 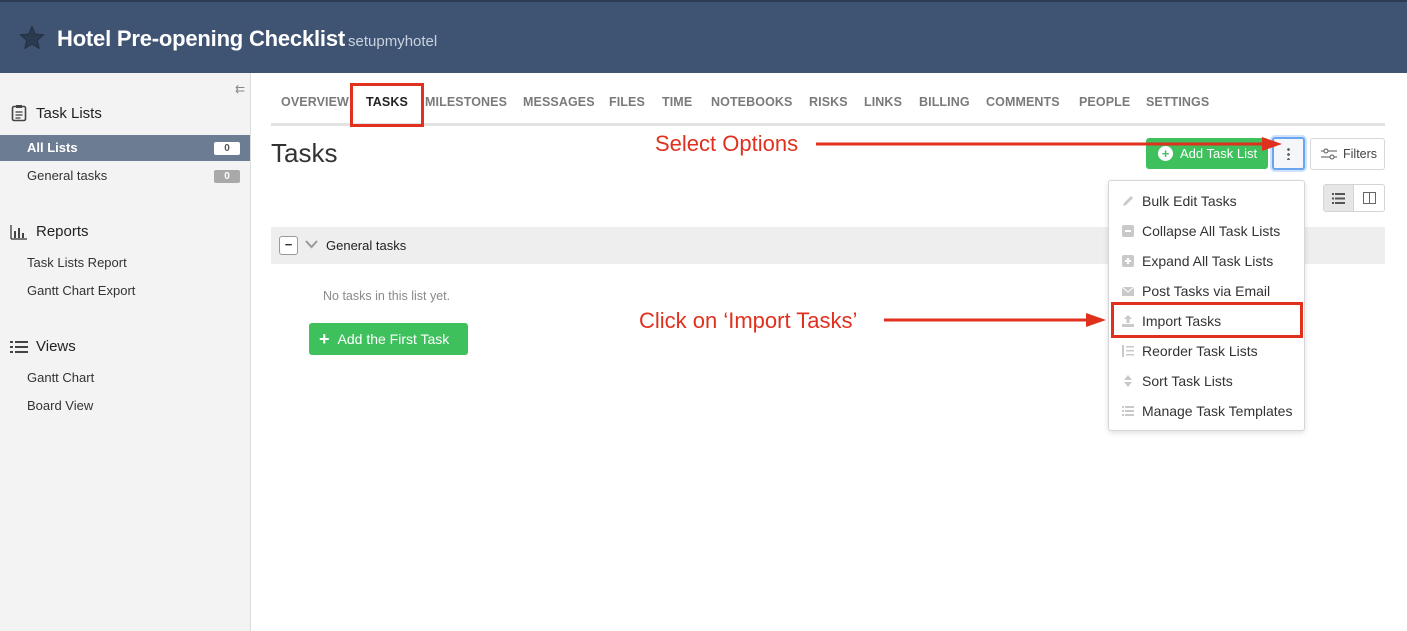 What do you see at coordinates (627, 102) in the screenshot?
I see `tab-files: FILES` at bounding box center [627, 102].